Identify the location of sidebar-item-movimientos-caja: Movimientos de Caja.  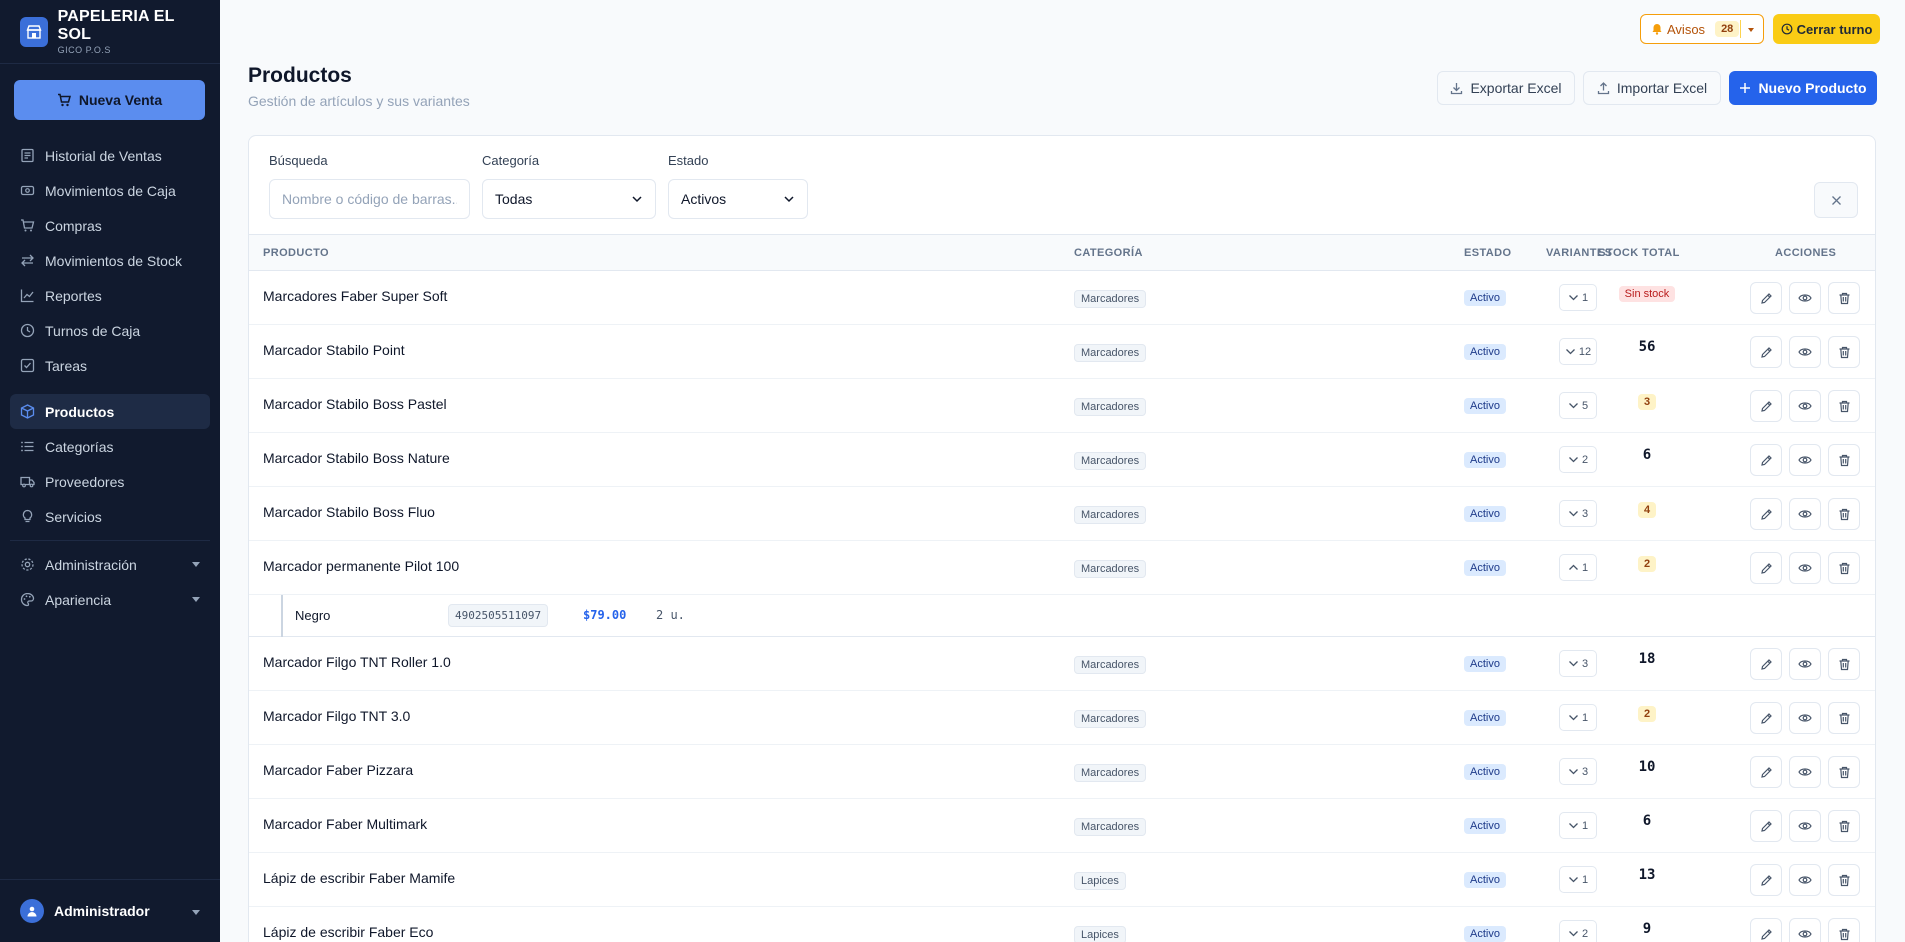
(110, 190).